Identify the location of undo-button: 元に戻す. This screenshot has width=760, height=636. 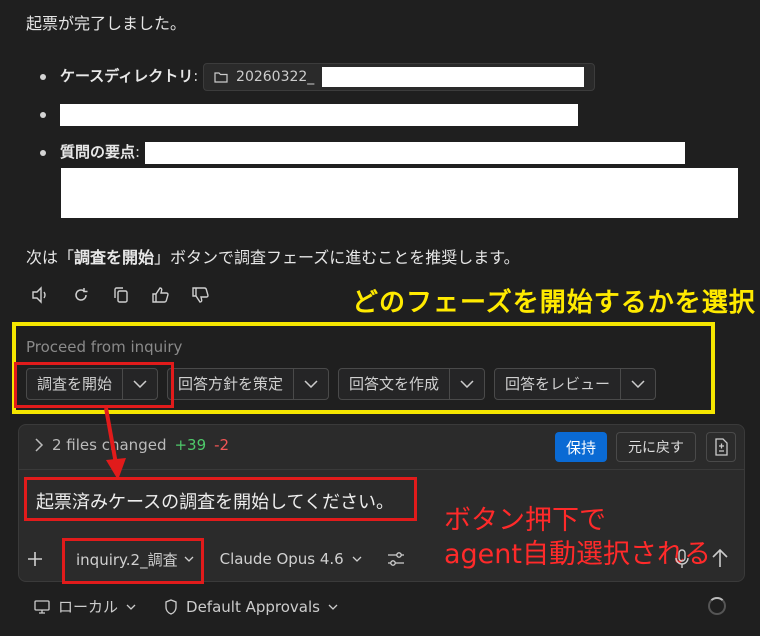
(656, 447).